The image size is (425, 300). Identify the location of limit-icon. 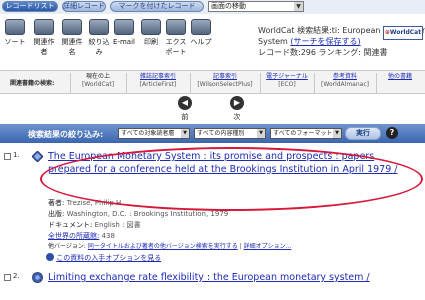
(99, 27).